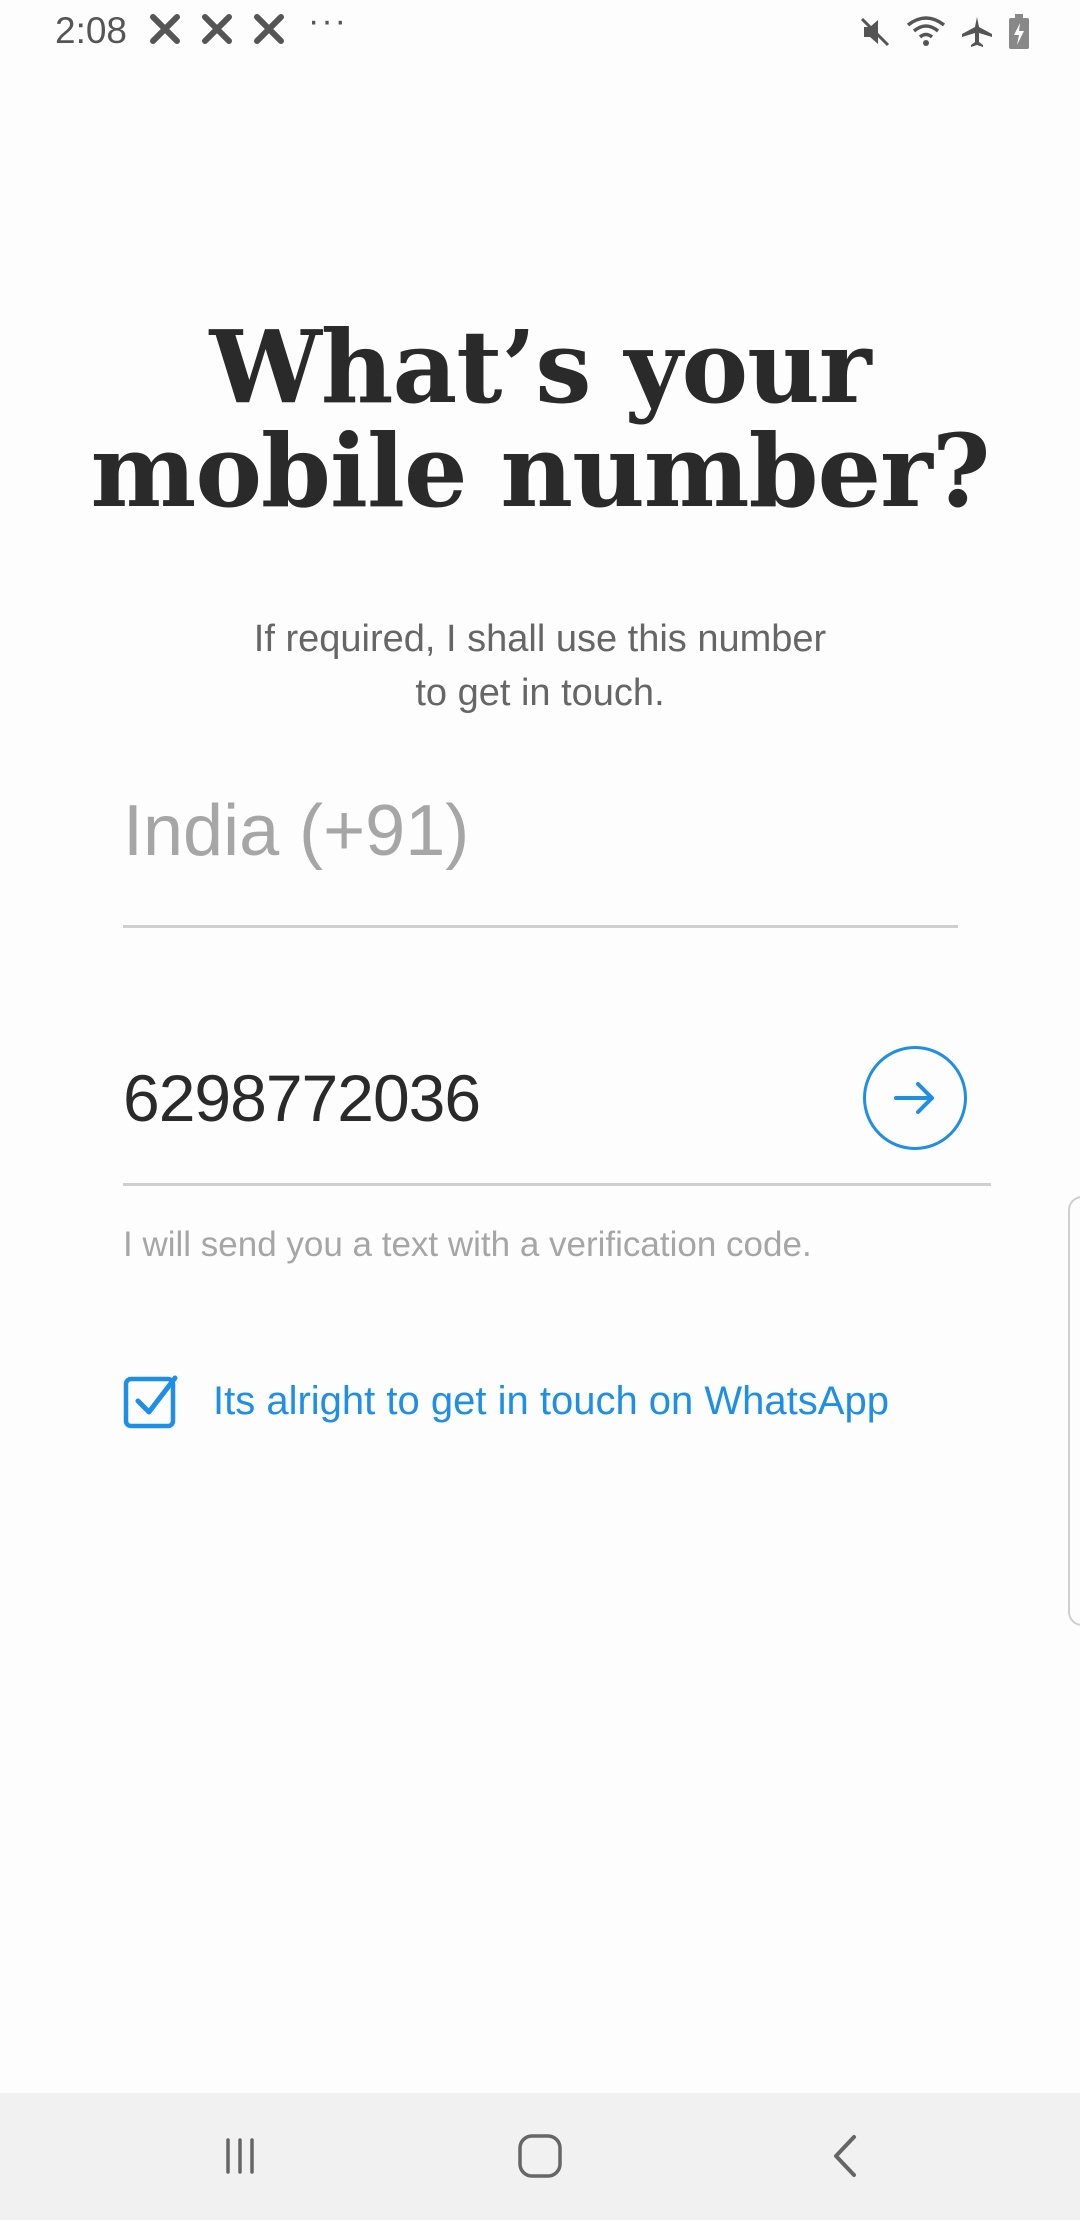 The height and width of the screenshot is (2220, 1080). What do you see at coordinates (875, 34) in the screenshot?
I see `mute-icon` at bounding box center [875, 34].